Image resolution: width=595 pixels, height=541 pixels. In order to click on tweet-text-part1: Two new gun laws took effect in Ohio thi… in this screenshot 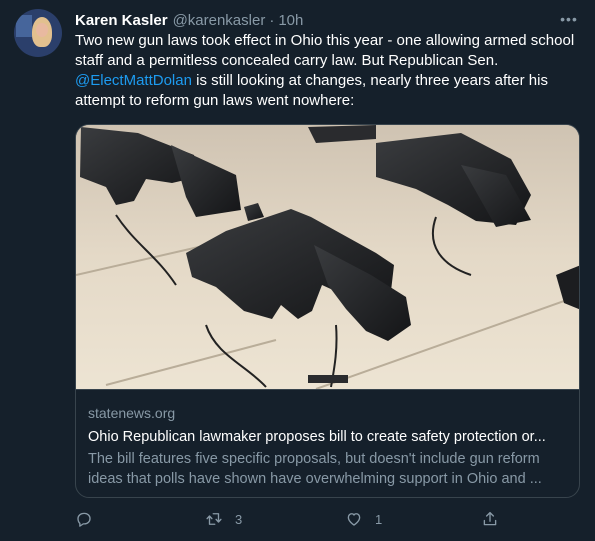, I will do `click(325, 50)`.